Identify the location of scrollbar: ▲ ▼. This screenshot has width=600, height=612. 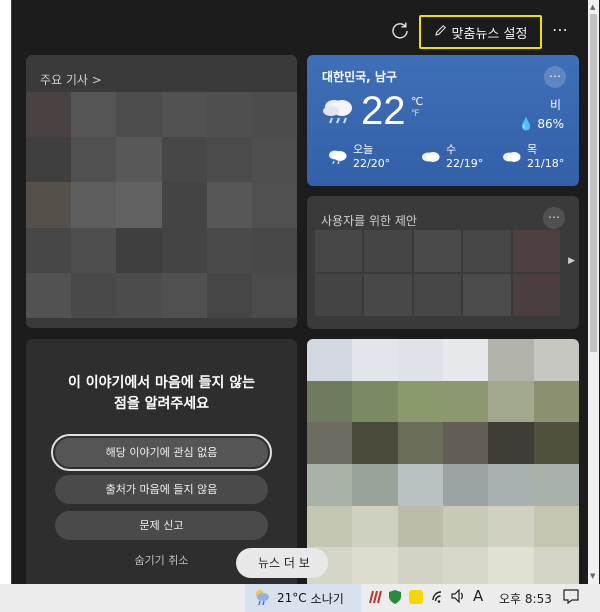
(593, 292).